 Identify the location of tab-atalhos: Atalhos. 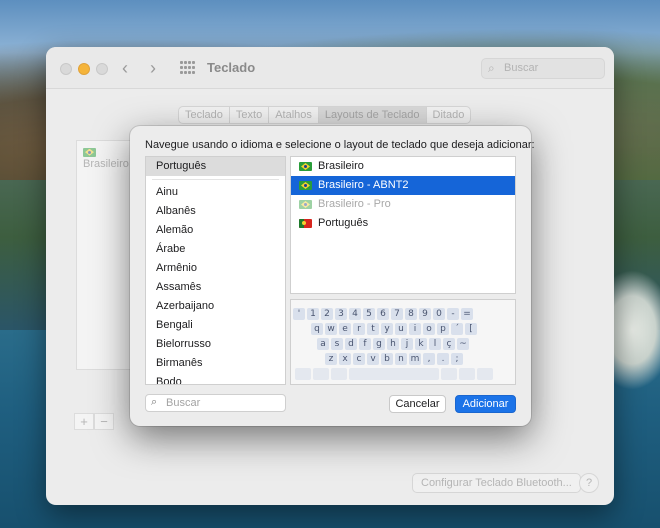
(294, 115).